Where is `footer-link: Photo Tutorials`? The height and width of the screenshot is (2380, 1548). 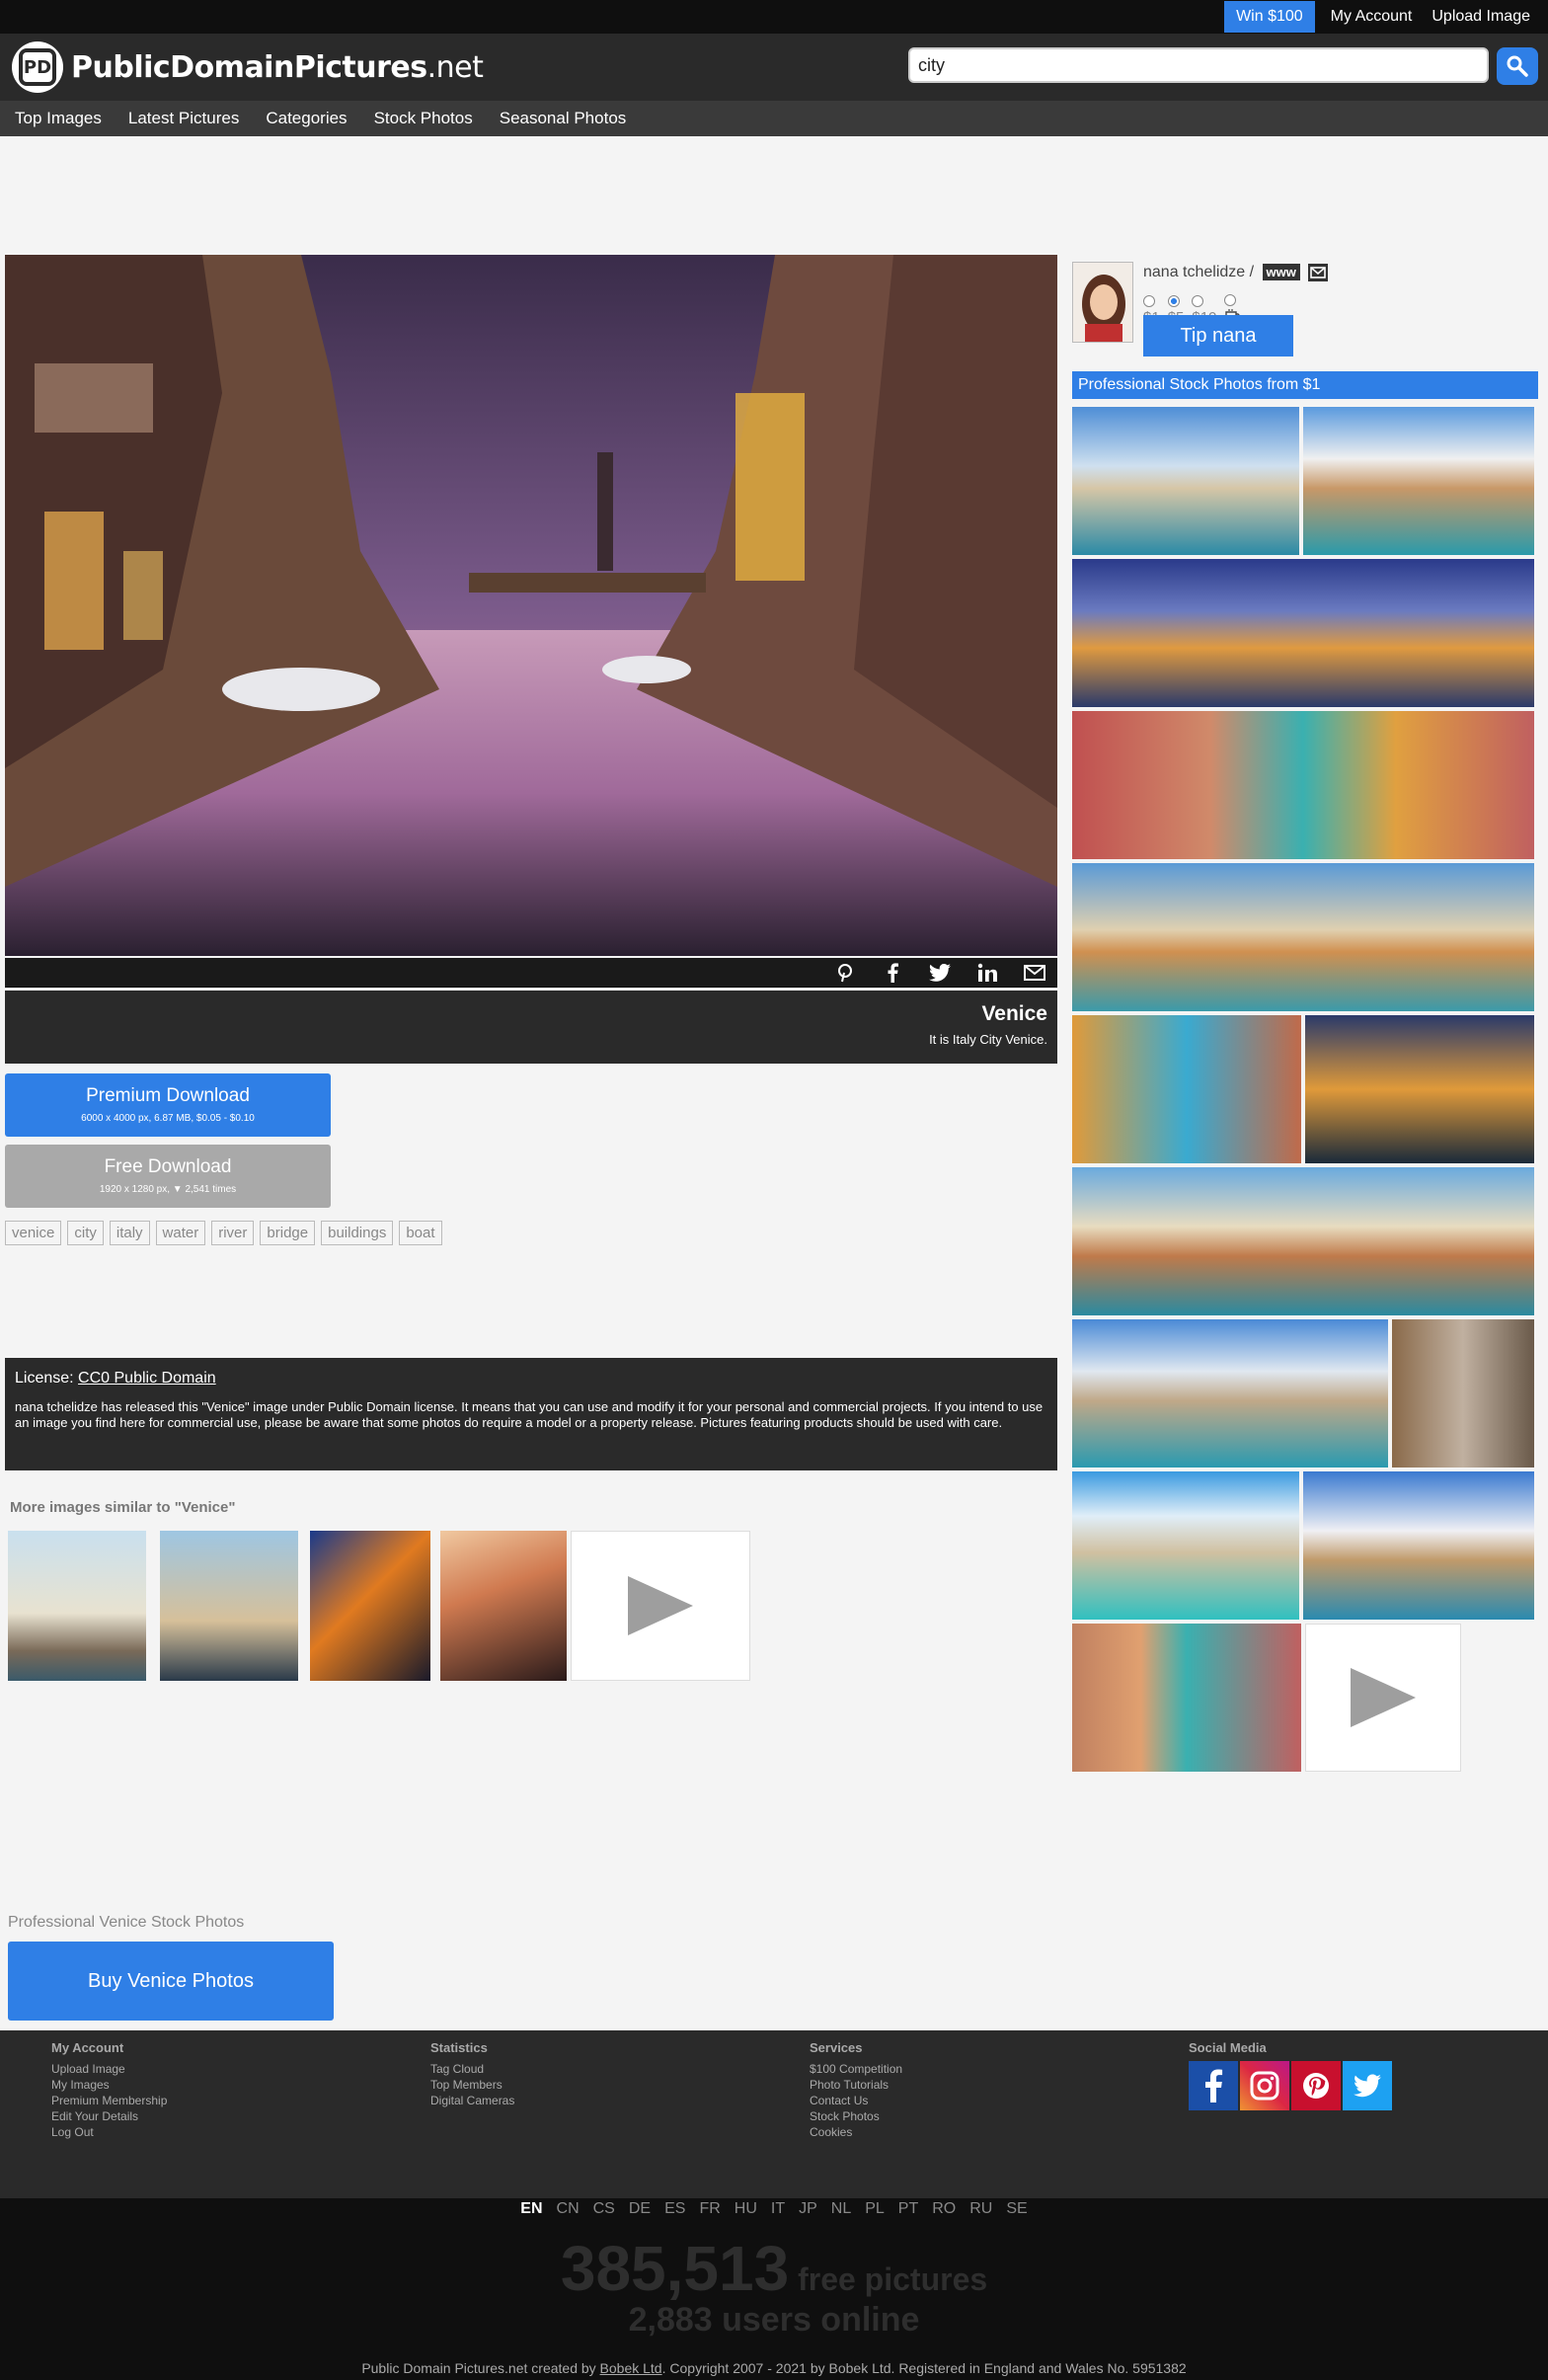 footer-link: Photo Tutorials is located at coordinates (856, 2085).